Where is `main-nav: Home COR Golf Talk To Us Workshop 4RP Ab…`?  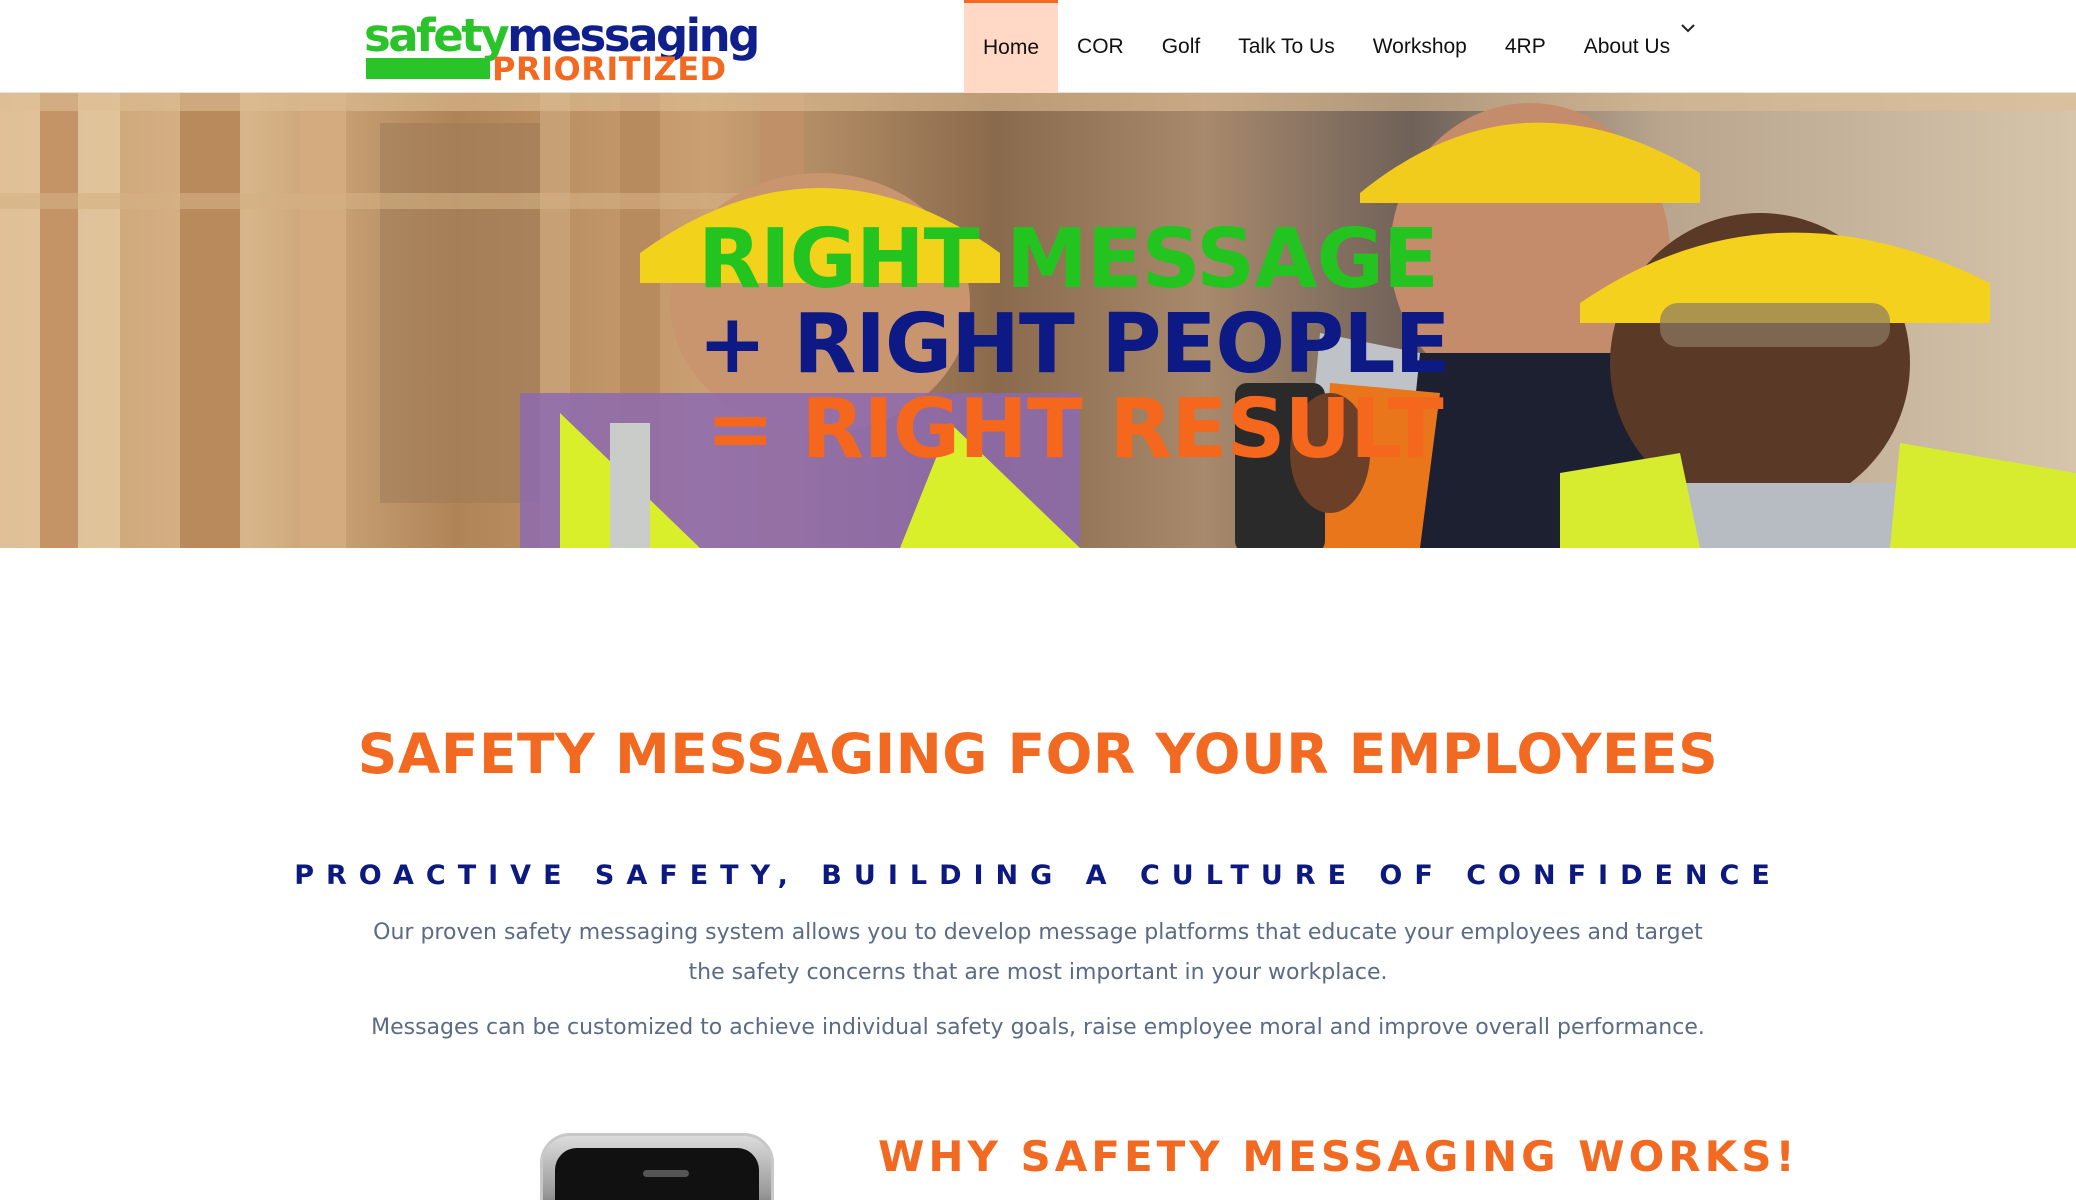 main-nav: Home COR Golf Talk To Us Workshop 4RP Ab… is located at coordinates (1329, 46).